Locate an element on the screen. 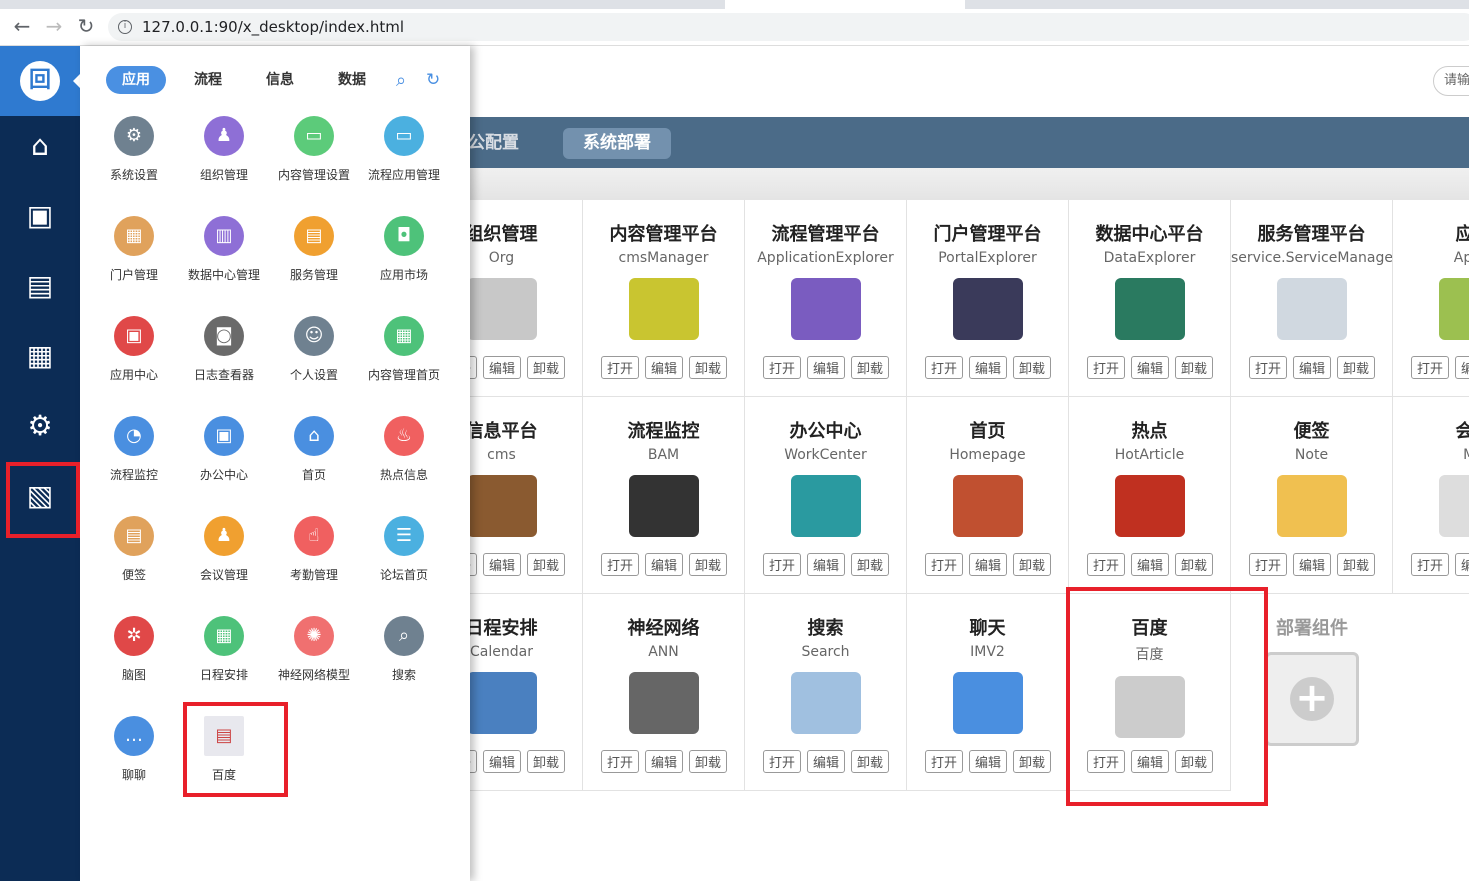 The image size is (1469, 881). app-launcher-item: ▦ 日程安排 is located at coordinates (224, 649).